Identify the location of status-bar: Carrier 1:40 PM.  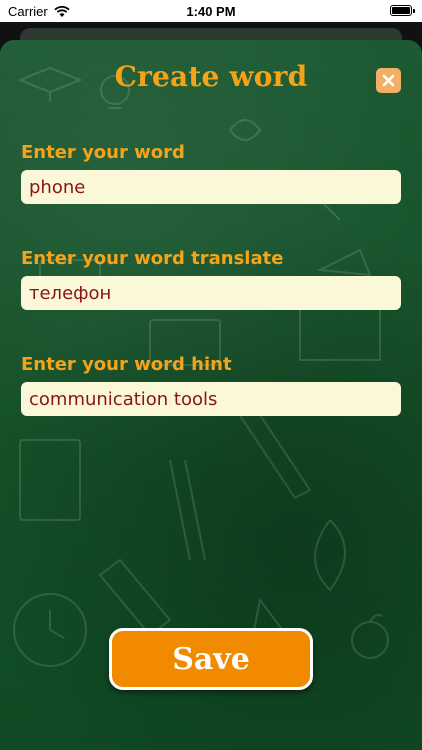
(211, 11).